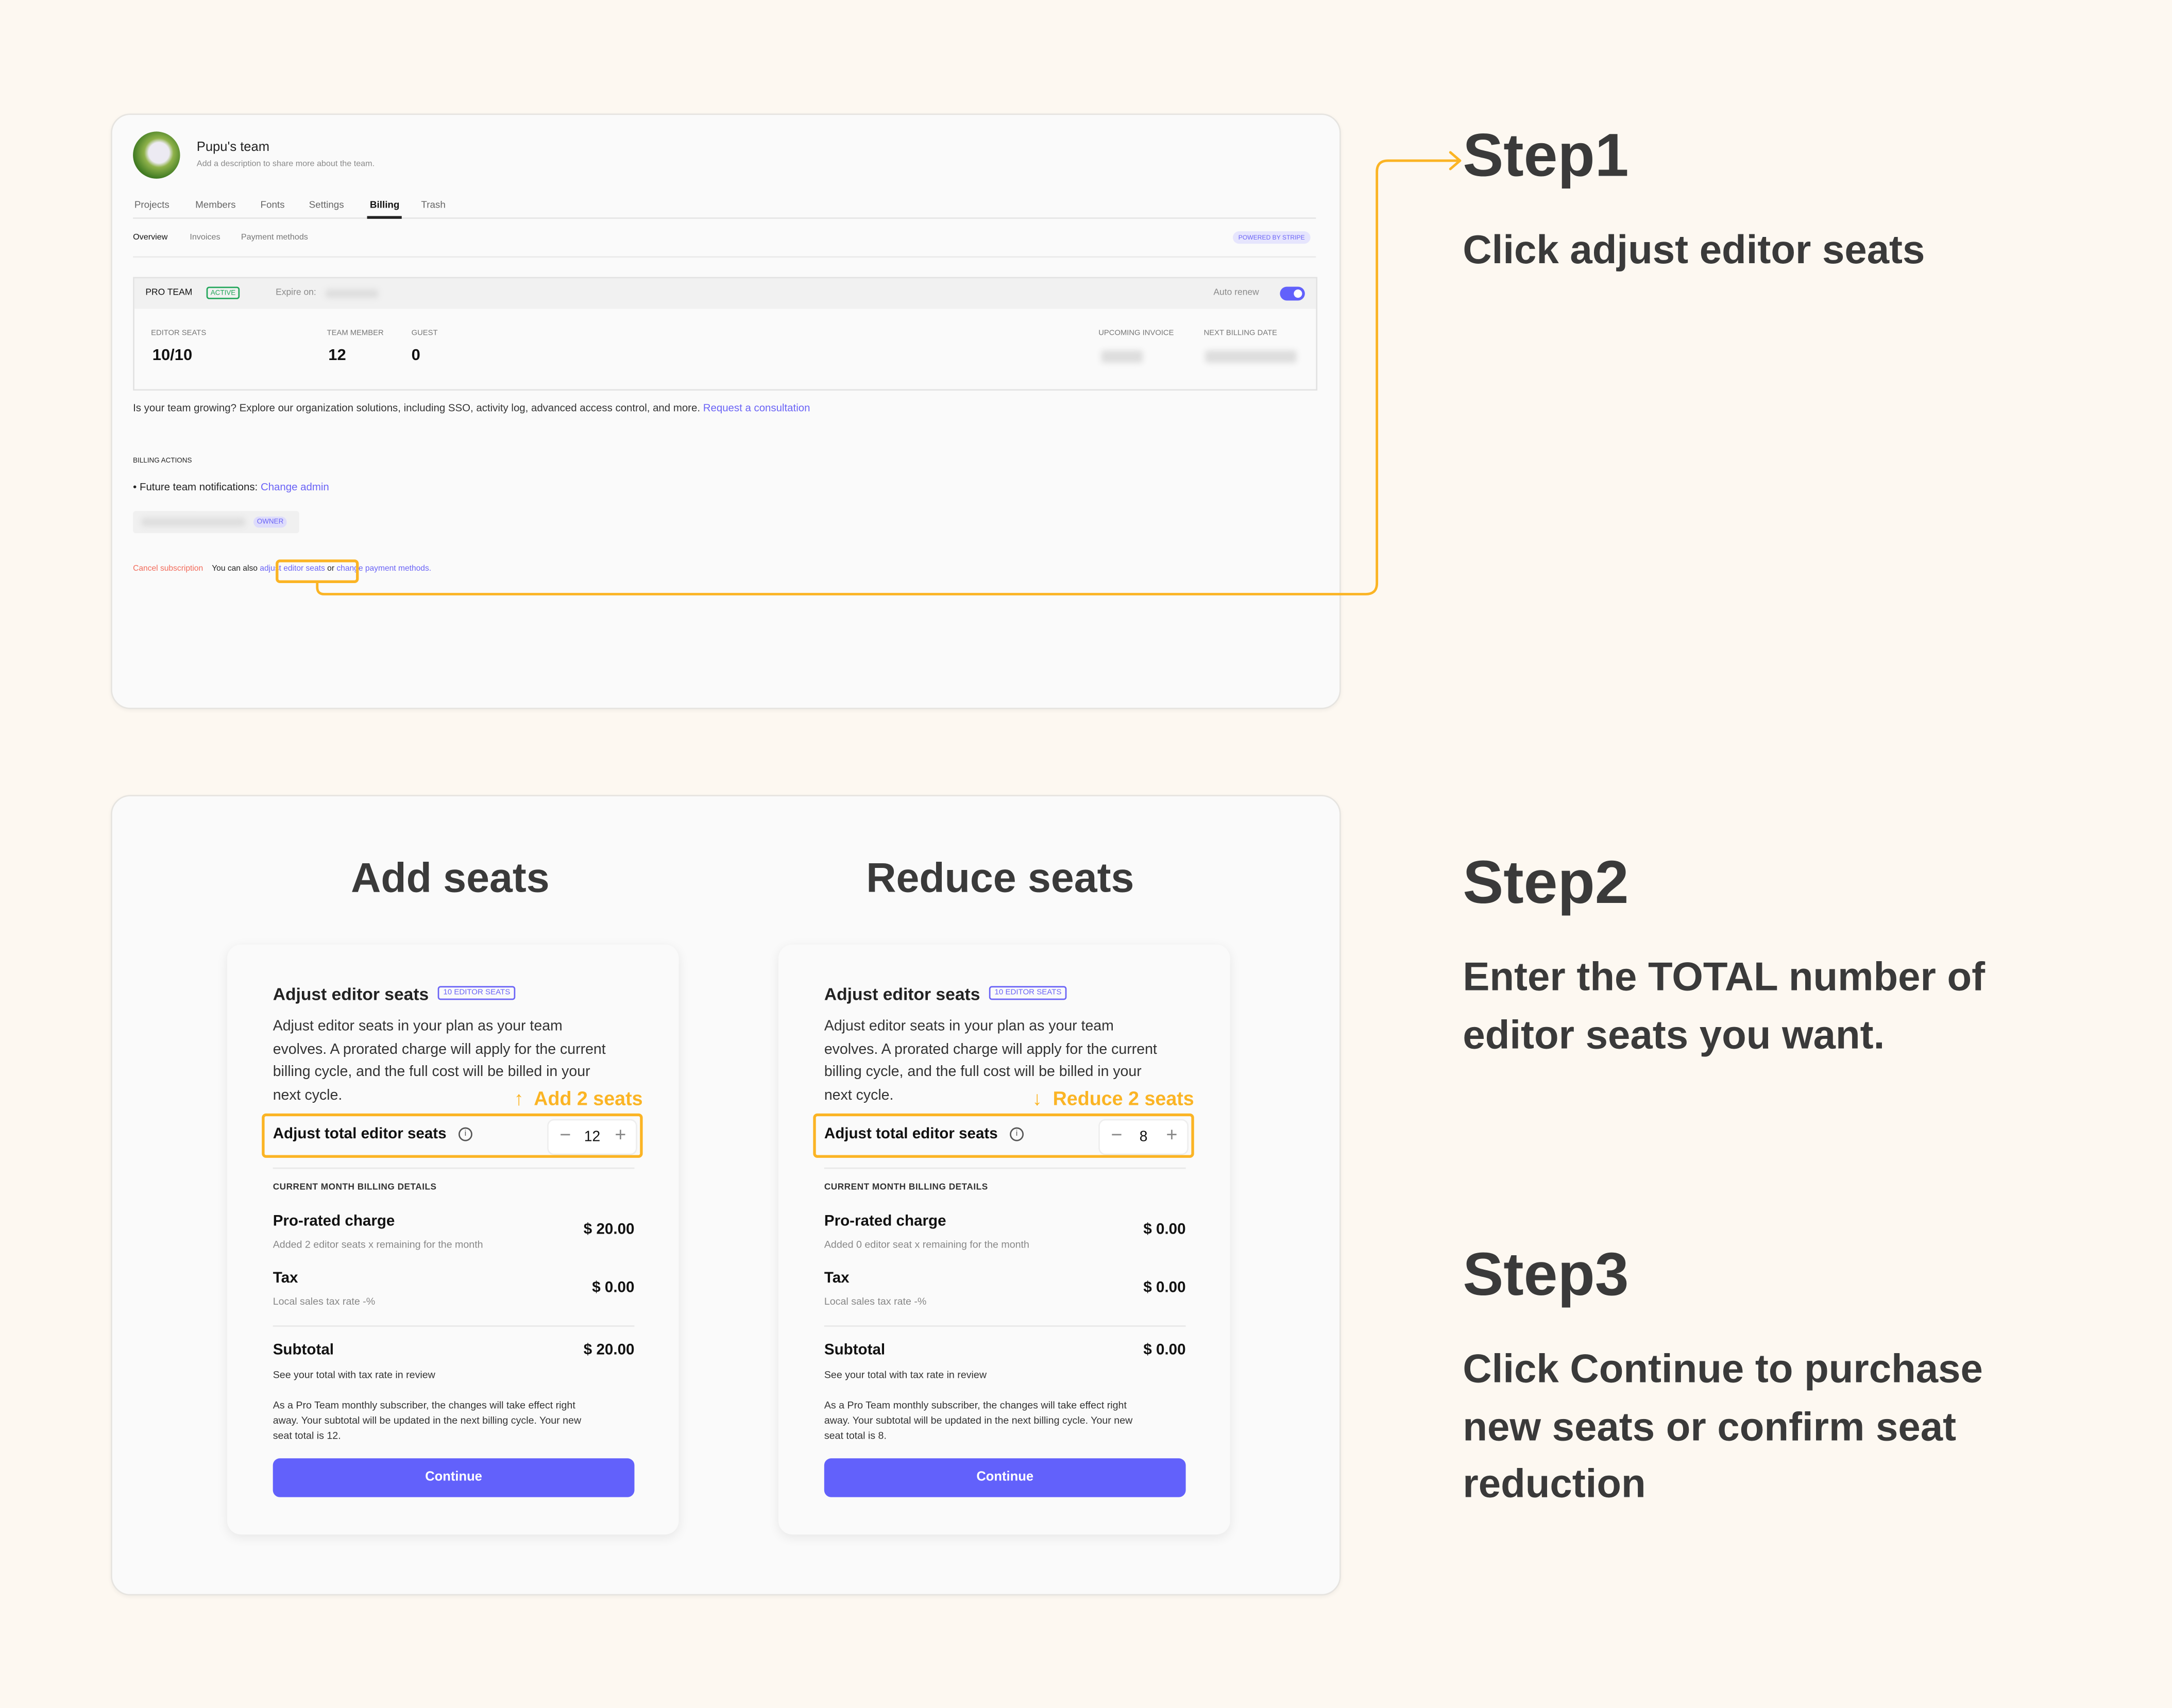 This screenshot has height=1708, width=2172. What do you see at coordinates (609, 1350) in the screenshot?
I see `subtotal-amount: $ 20.00` at bounding box center [609, 1350].